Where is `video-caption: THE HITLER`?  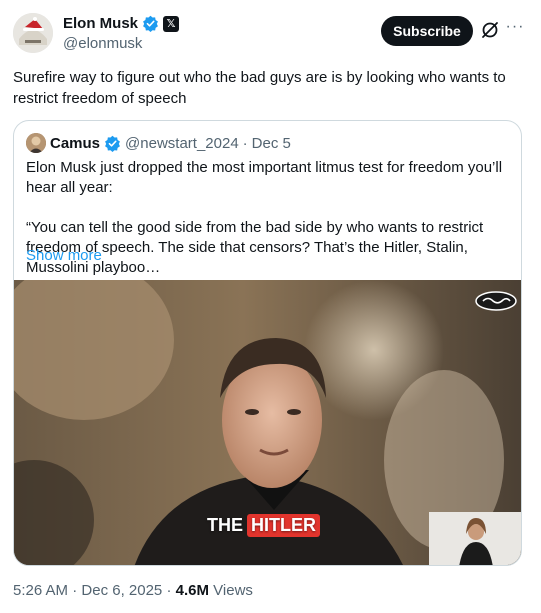
video-caption: THE HITLER is located at coordinates (263, 525).